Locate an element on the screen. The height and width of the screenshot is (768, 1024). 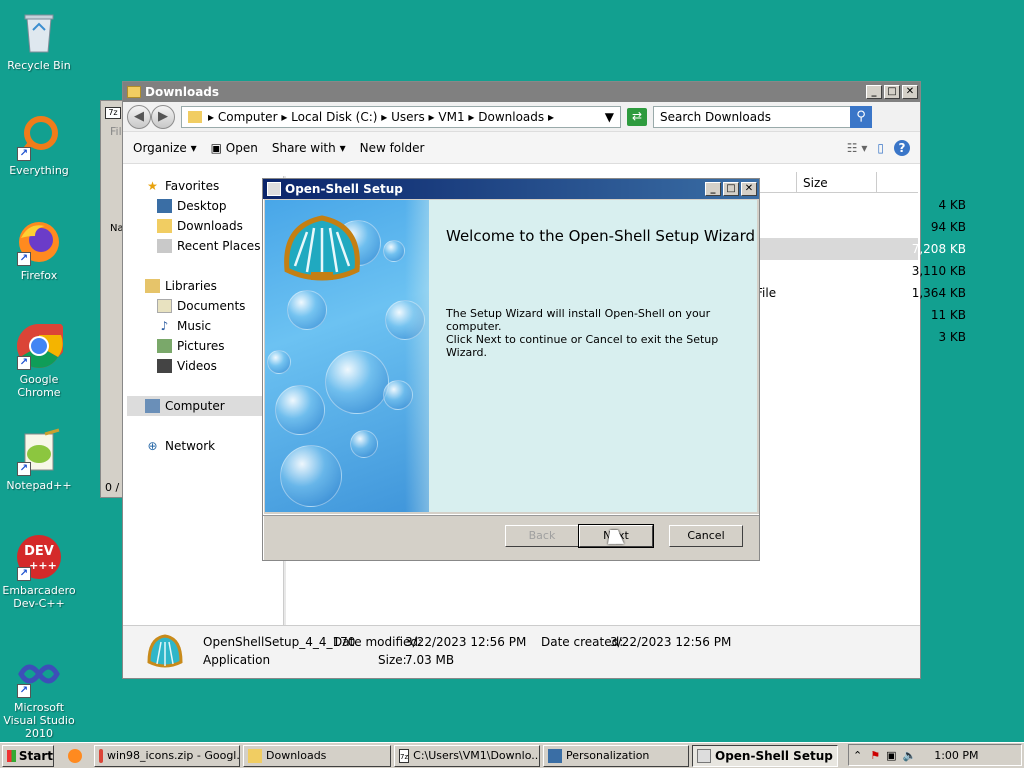
desktop-icon-notepadpp: ↗ Notepad++ is located at coordinates (39, 460).